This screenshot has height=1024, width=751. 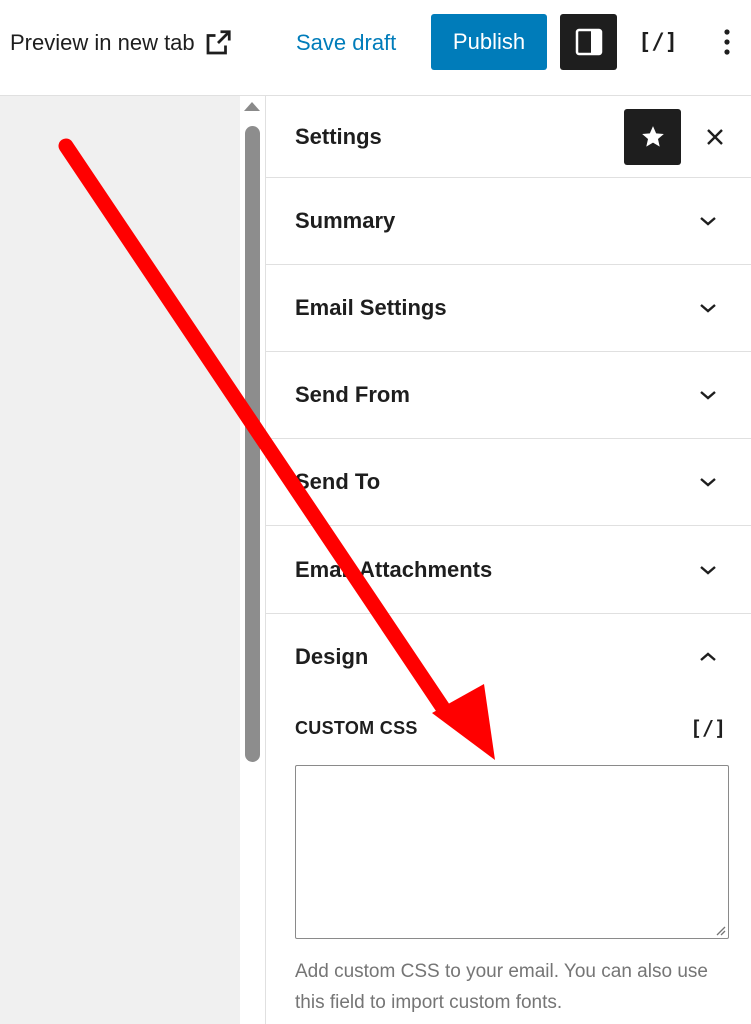 I want to click on panel-send-to: Send To, so click(x=508, y=482).